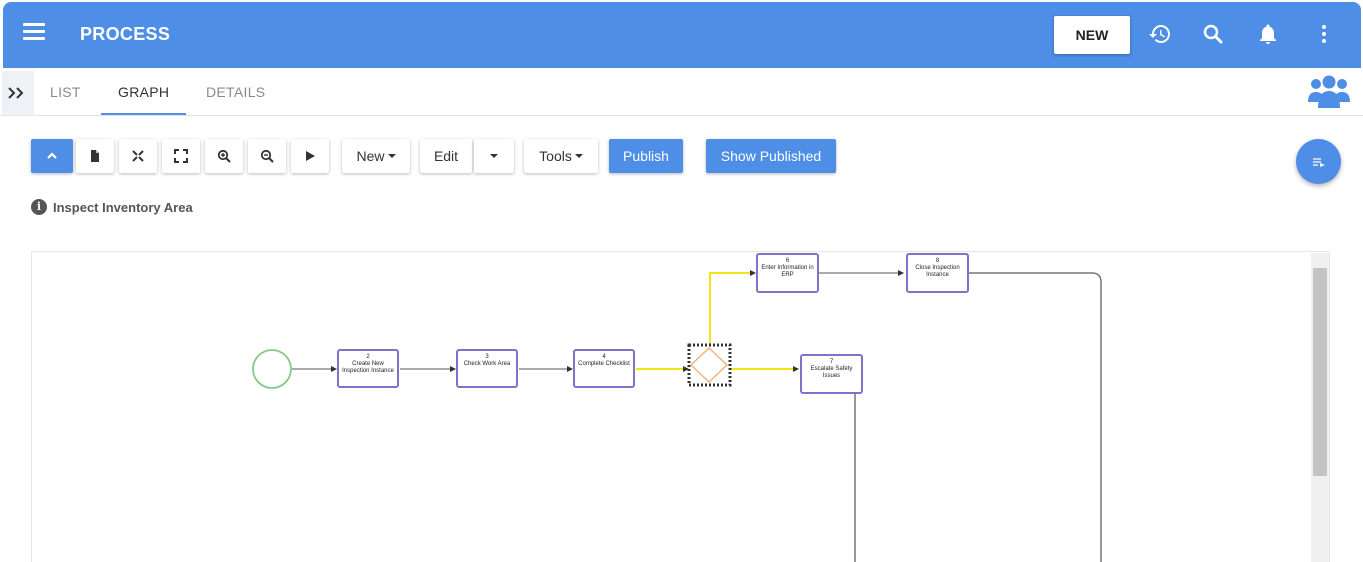  I want to click on expand-sidebar-button, so click(18, 93).